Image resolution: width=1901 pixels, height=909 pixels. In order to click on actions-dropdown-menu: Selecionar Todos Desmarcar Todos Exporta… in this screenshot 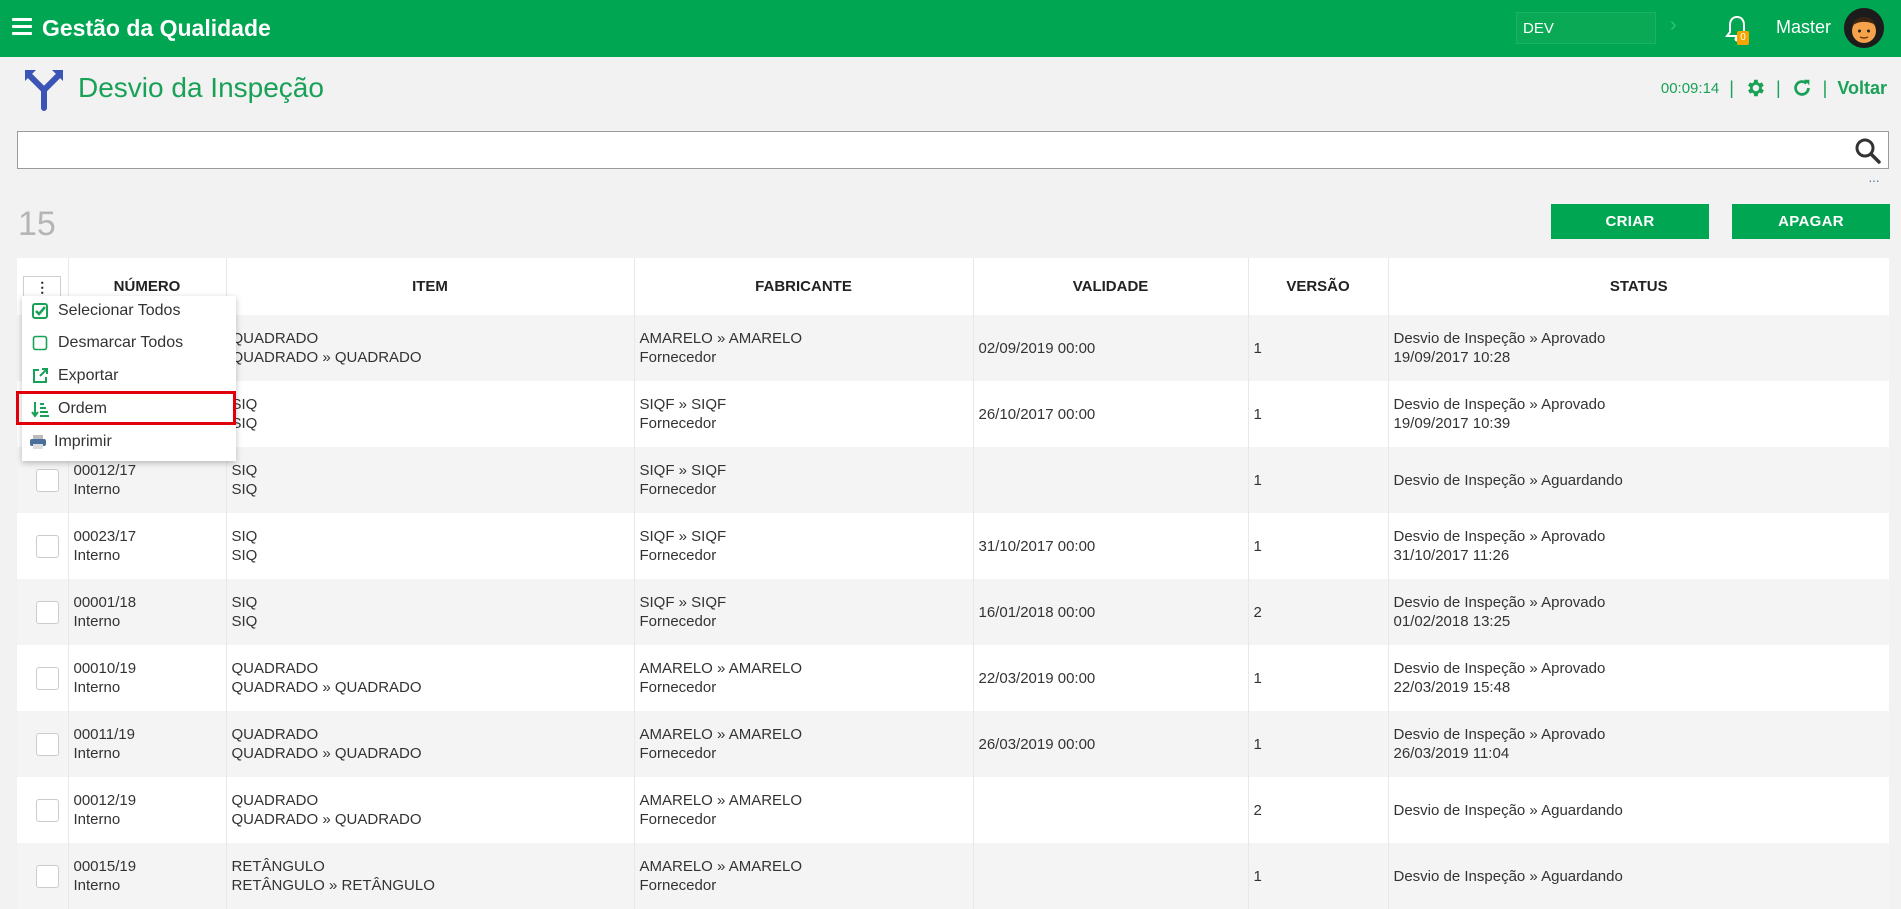, I will do `click(129, 378)`.